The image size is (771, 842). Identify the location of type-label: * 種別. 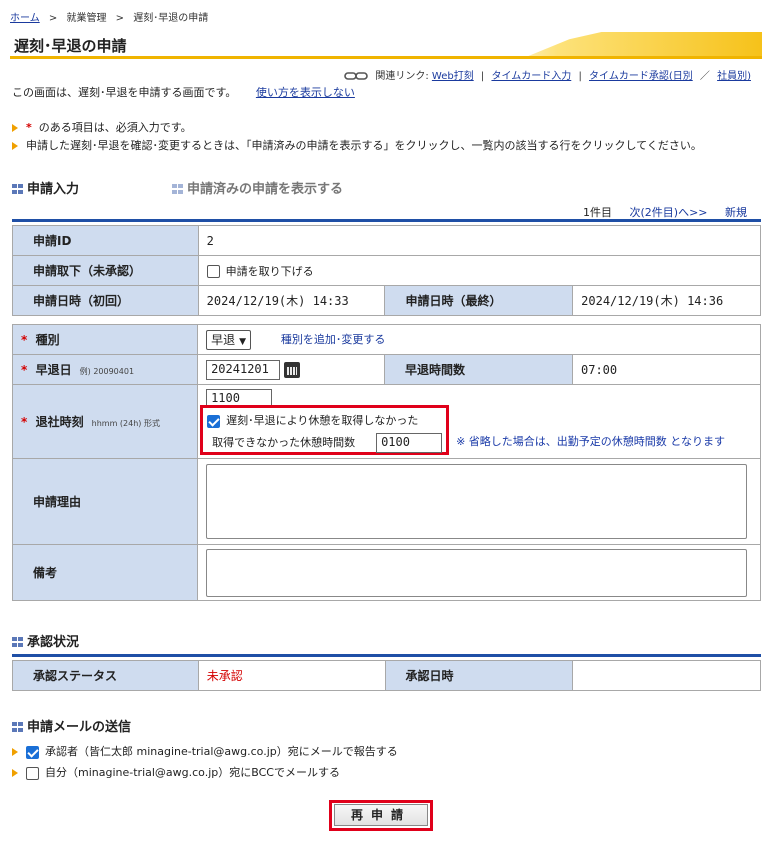
(105, 339).